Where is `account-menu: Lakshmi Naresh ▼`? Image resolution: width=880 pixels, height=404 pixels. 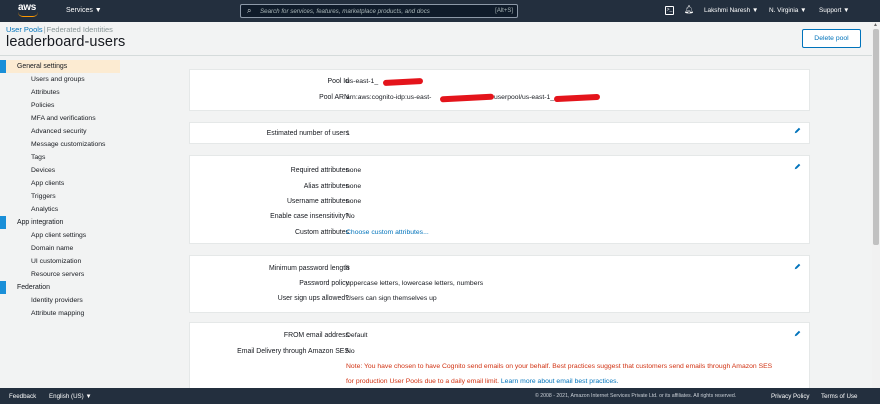 account-menu: Lakshmi Naresh ▼ is located at coordinates (731, 10).